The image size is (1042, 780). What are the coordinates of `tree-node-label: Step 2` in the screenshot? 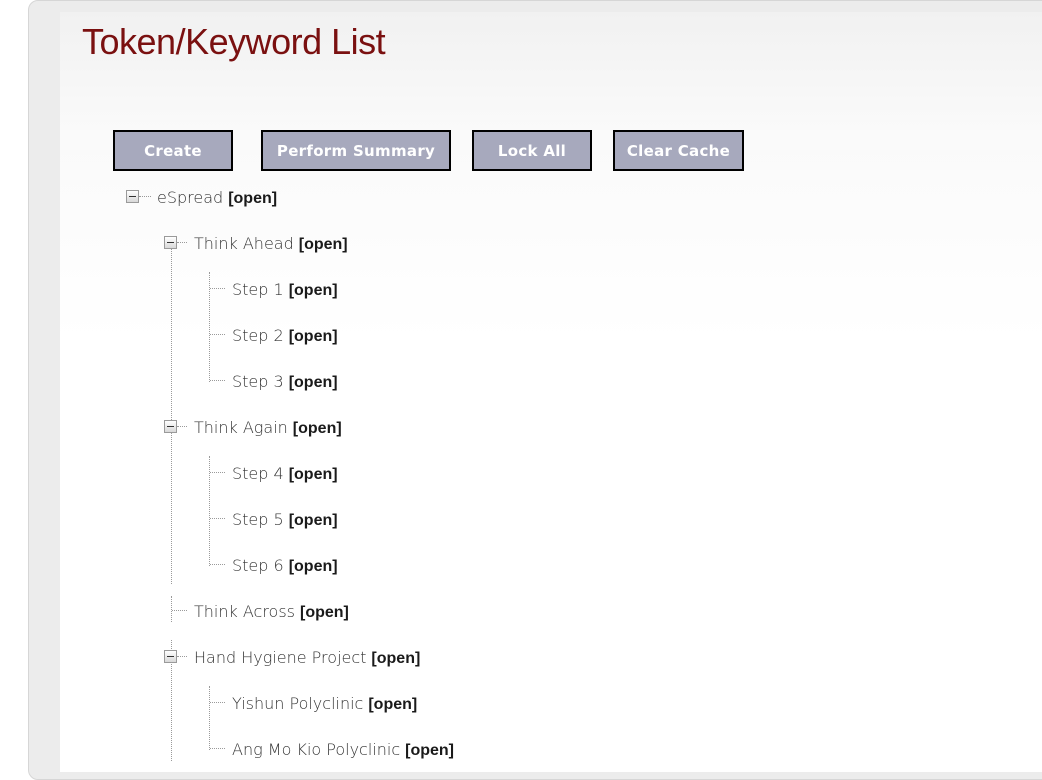 It's located at (258, 335).